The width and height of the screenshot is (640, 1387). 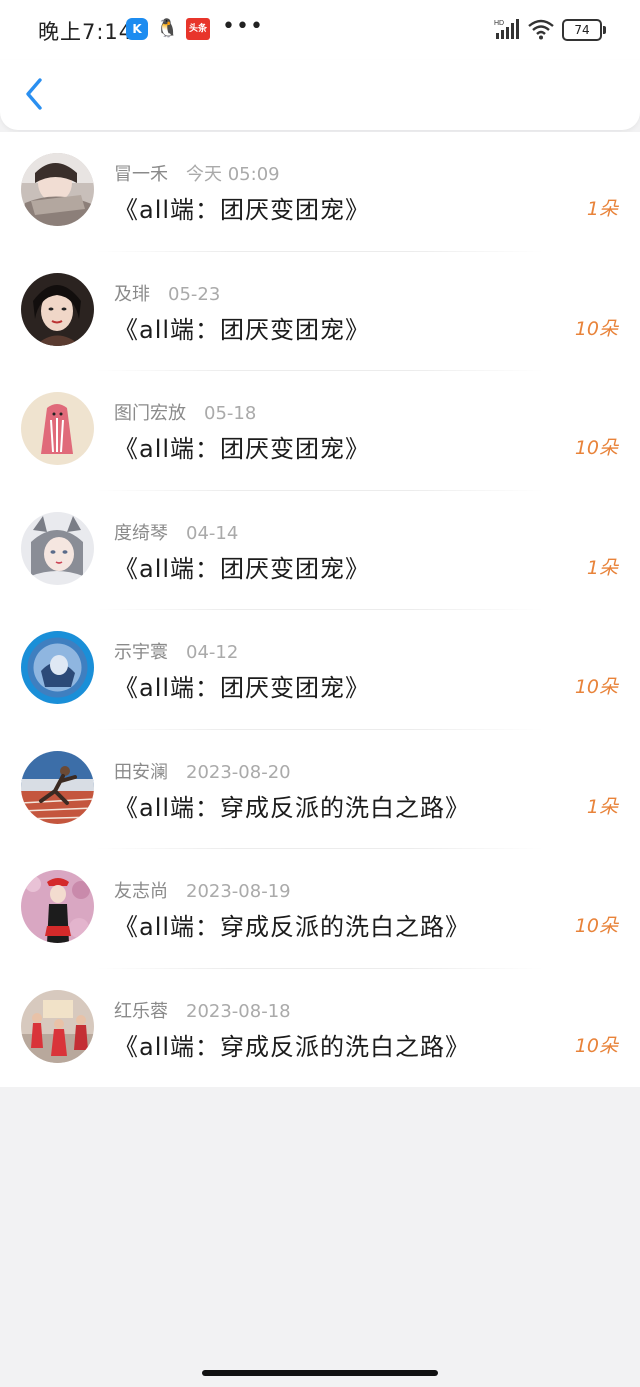 I want to click on chevron-left-icon, so click(x=34, y=94).